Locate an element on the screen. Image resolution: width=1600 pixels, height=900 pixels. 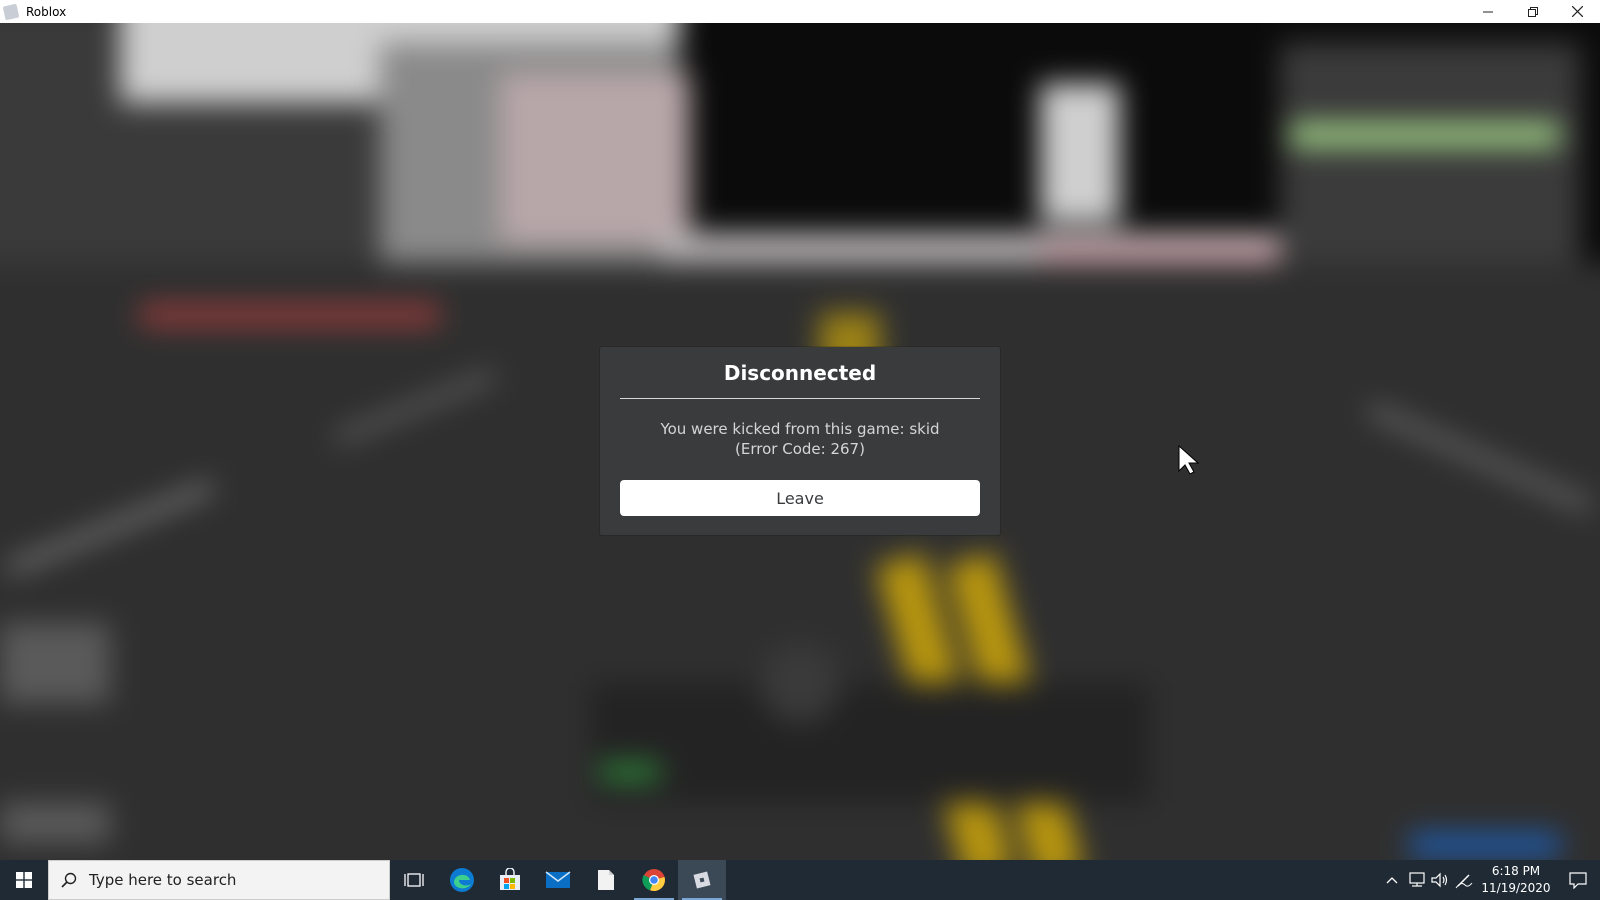
chrome-icon is located at coordinates (653, 880).